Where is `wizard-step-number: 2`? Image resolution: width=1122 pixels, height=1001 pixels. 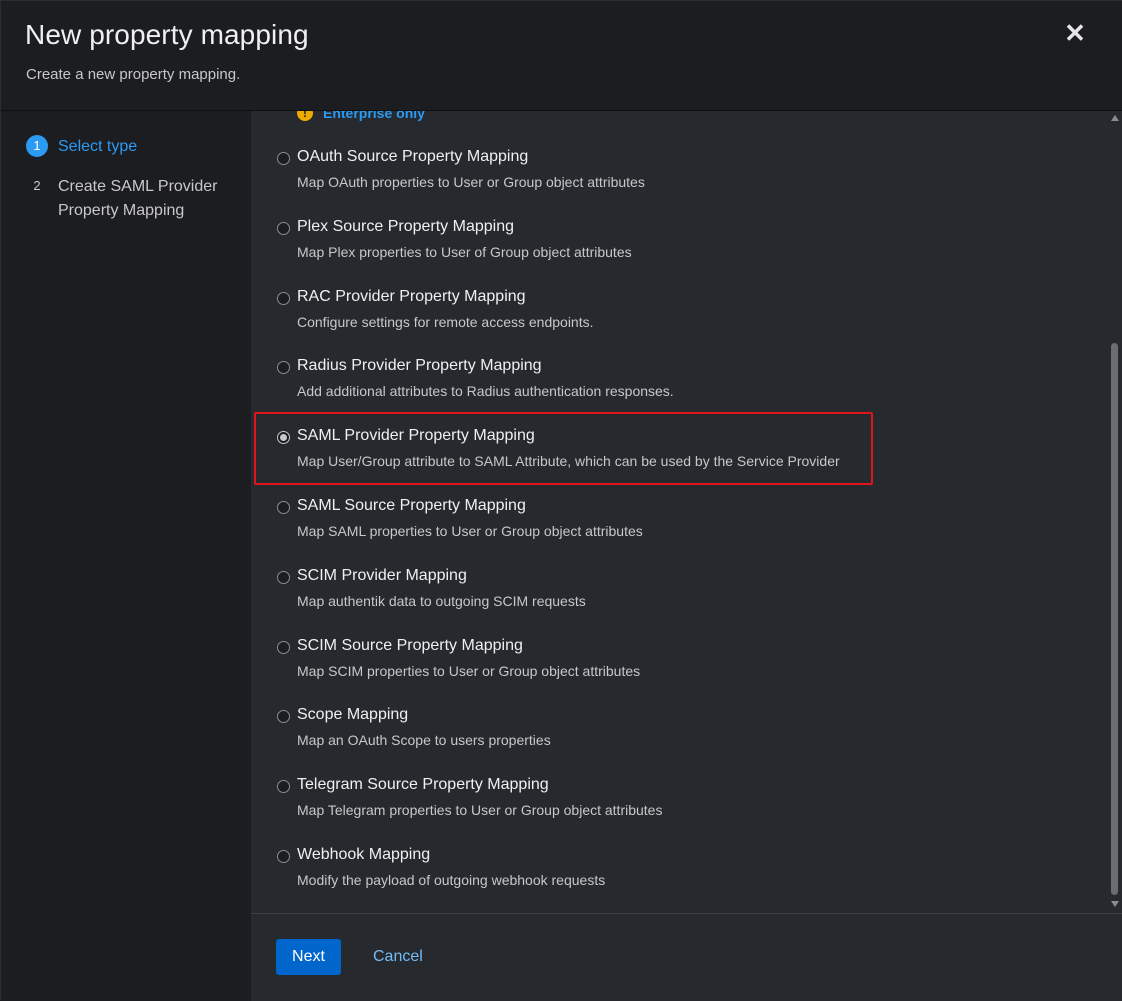 wizard-step-number: 2 is located at coordinates (37, 185).